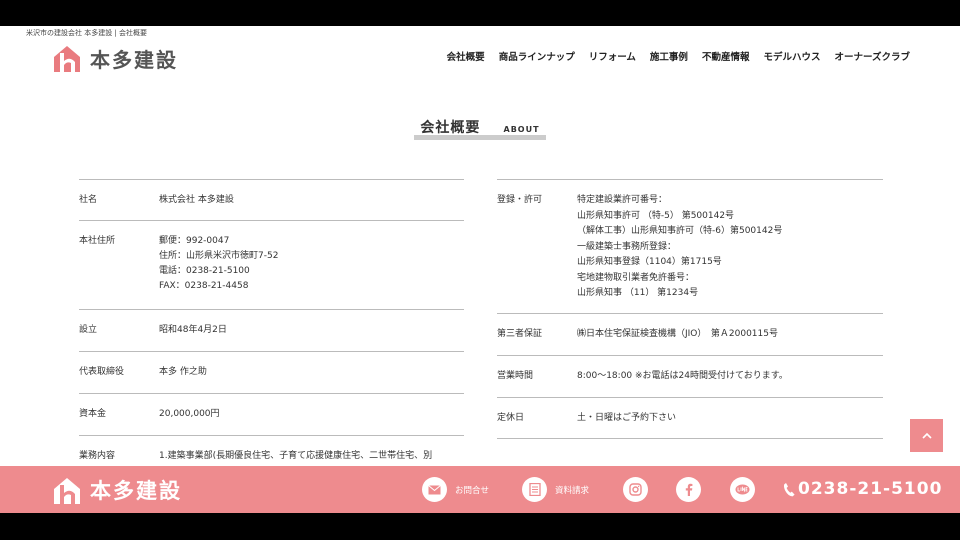  I want to click on section-title-en: ABOUT, so click(521, 129).